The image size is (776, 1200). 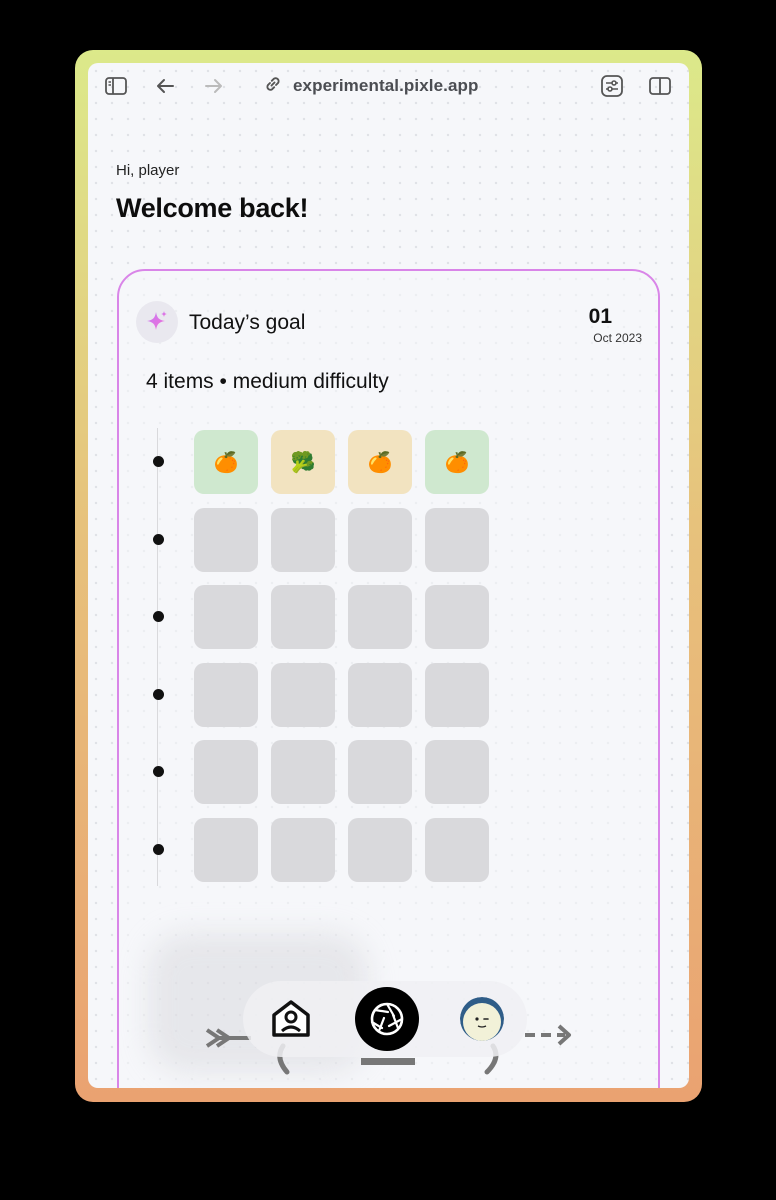 I want to click on link-icon, so click(x=273, y=86).